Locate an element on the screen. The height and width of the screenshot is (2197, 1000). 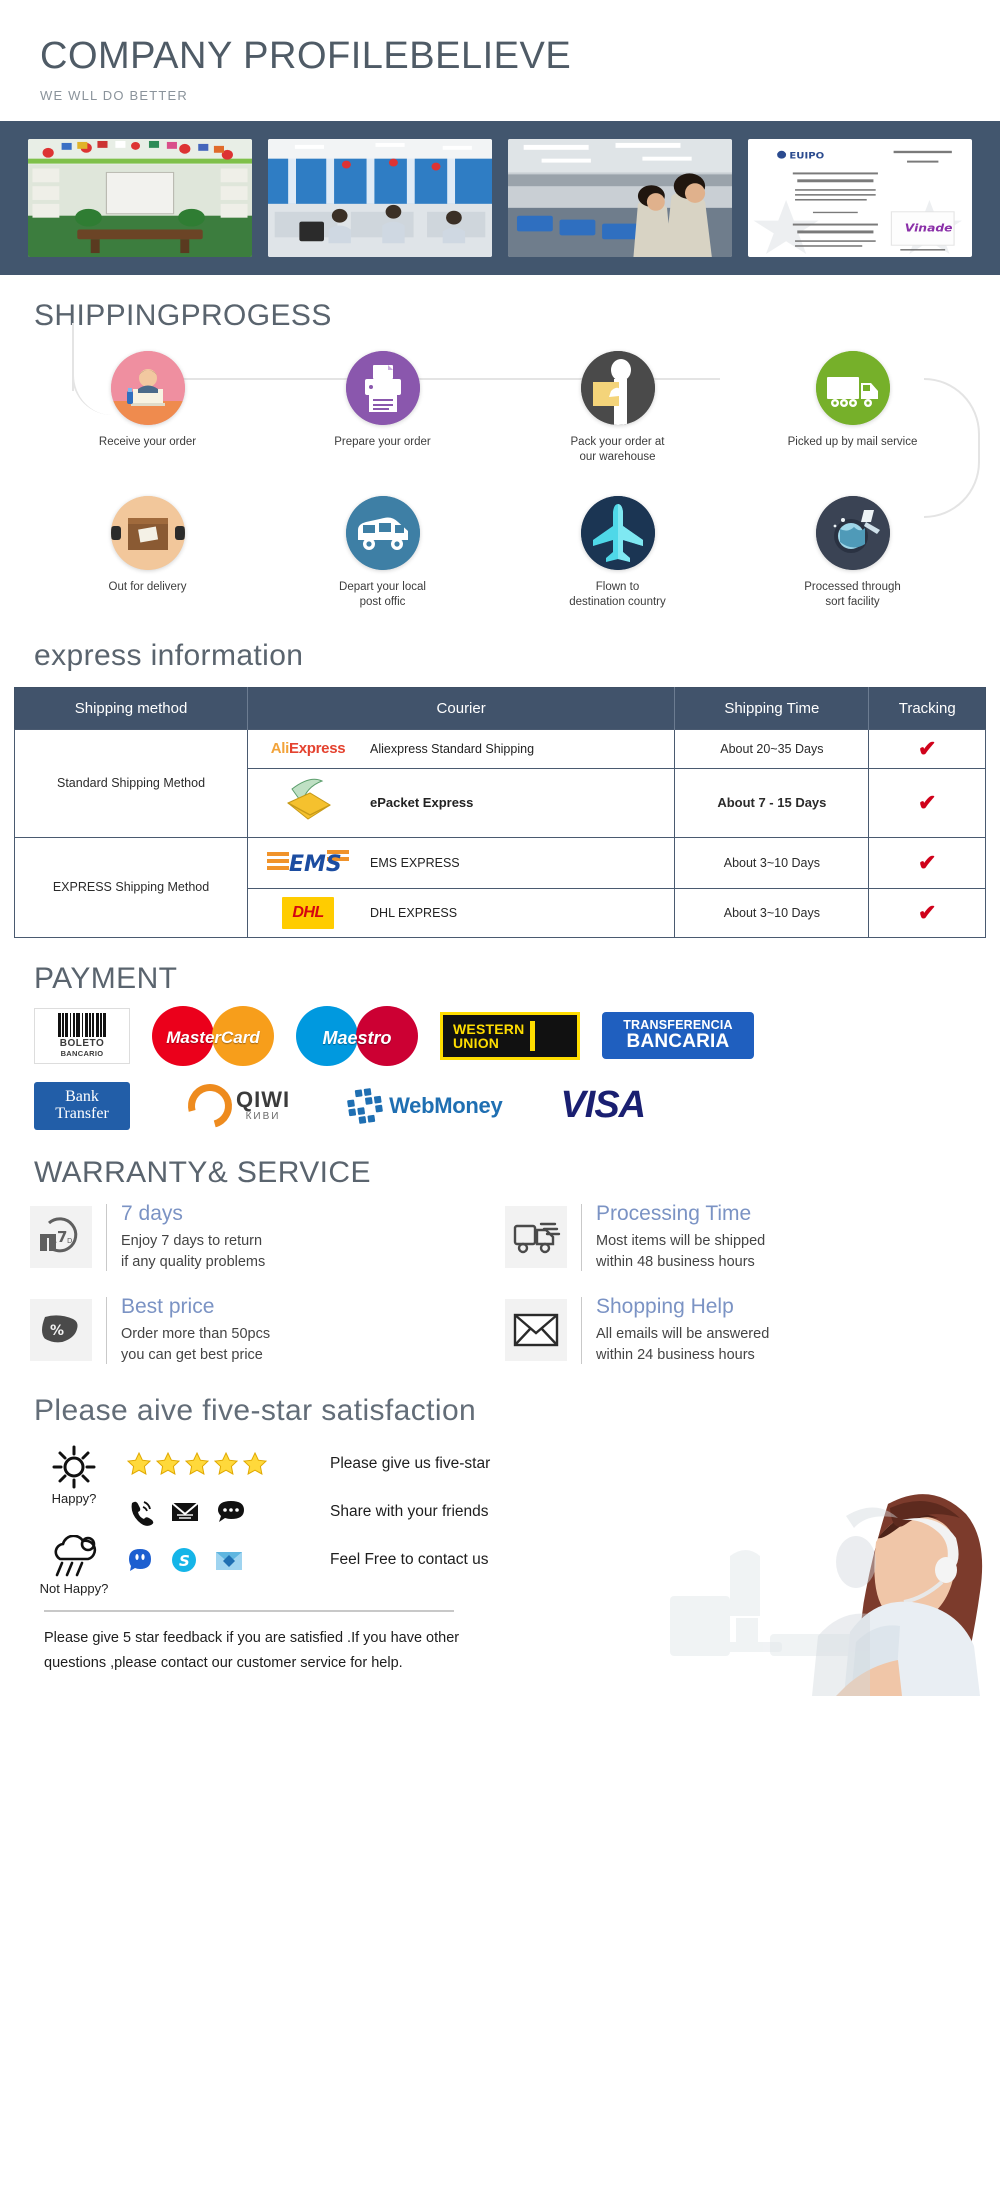
boleto-line-2: BANCARIO is located at coordinates (82, 1054).